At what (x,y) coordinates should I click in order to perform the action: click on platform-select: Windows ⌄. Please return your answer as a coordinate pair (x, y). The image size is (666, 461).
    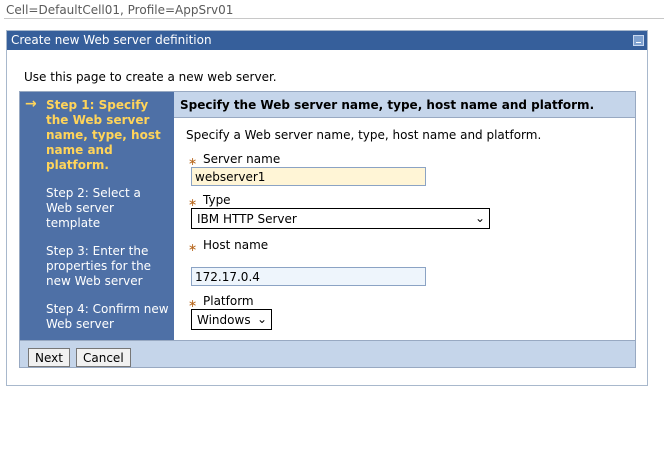
    Looking at the image, I should click on (231, 319).